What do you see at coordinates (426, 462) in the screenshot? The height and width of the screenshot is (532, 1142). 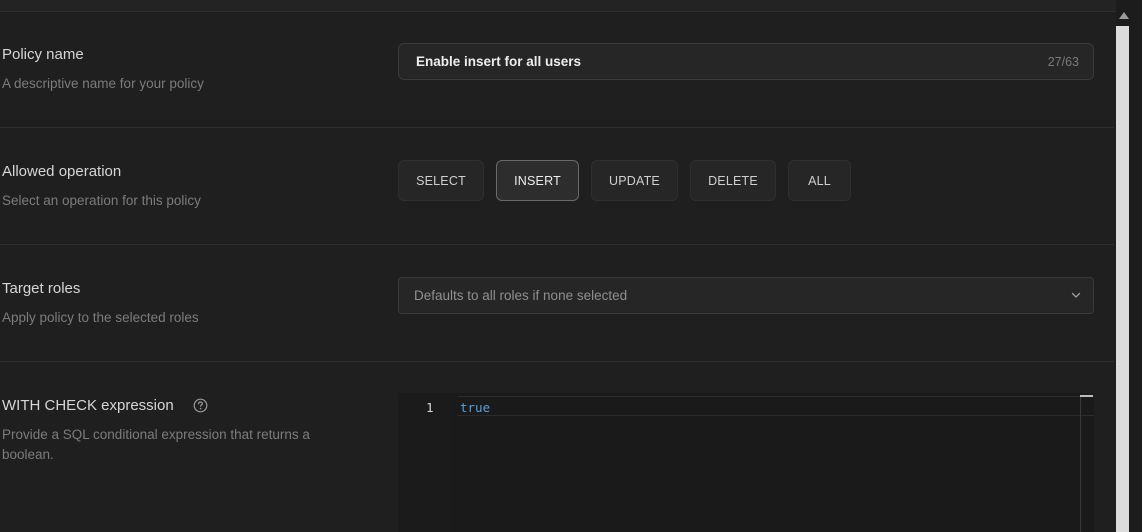 I see `editor-gutter: 1` at bounding box center [426, 462].